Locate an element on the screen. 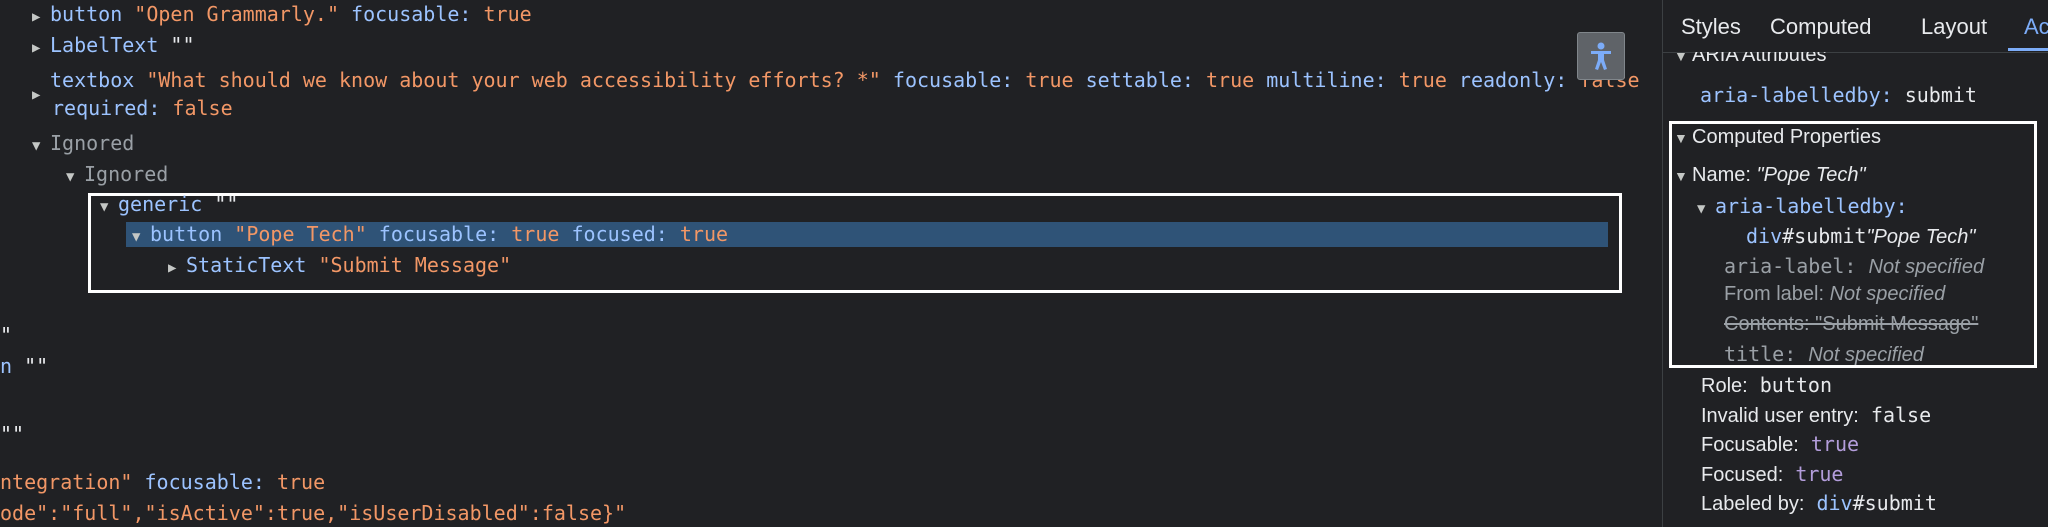 This screenshot has width=2048, height=527. aria-label-row: aria-label: Not specified is located at coordinates (1854, 266).